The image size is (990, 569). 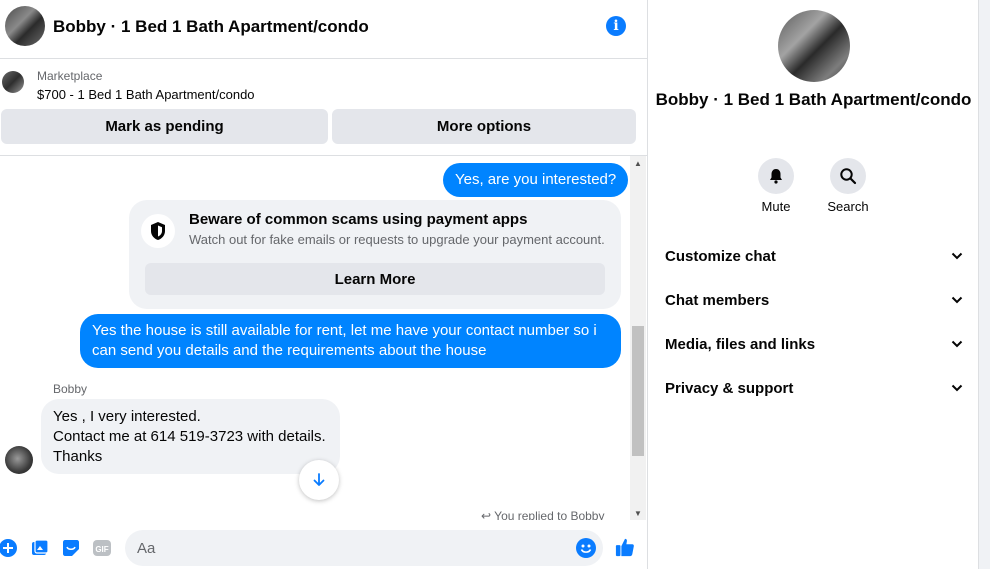 What do you see at coordinates (813, 99) in the screenshot?
I see `details-title: Bobby · 1 Bed 1 Bath Apartment/condo` at bounding box center [813, 99].